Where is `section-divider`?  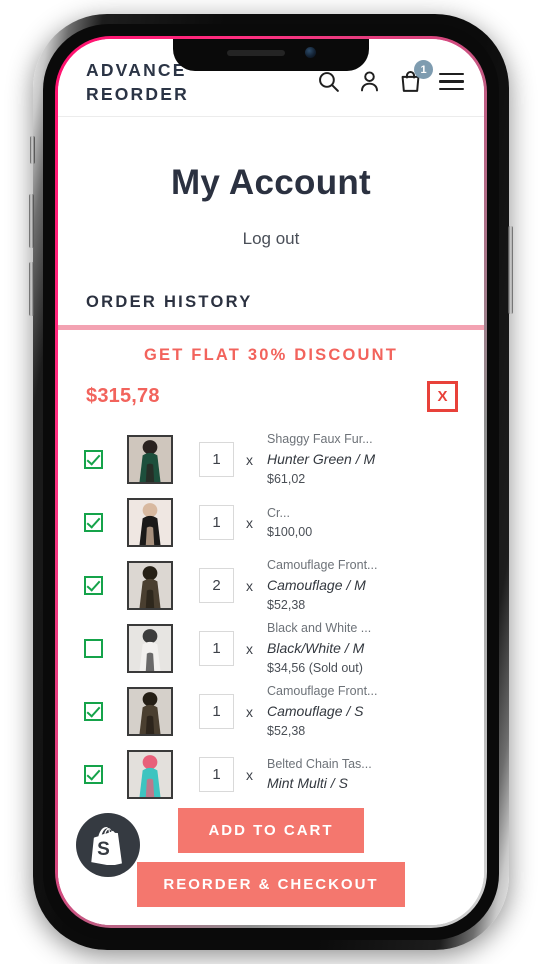
section-divider is located at coordinates (271, 327).